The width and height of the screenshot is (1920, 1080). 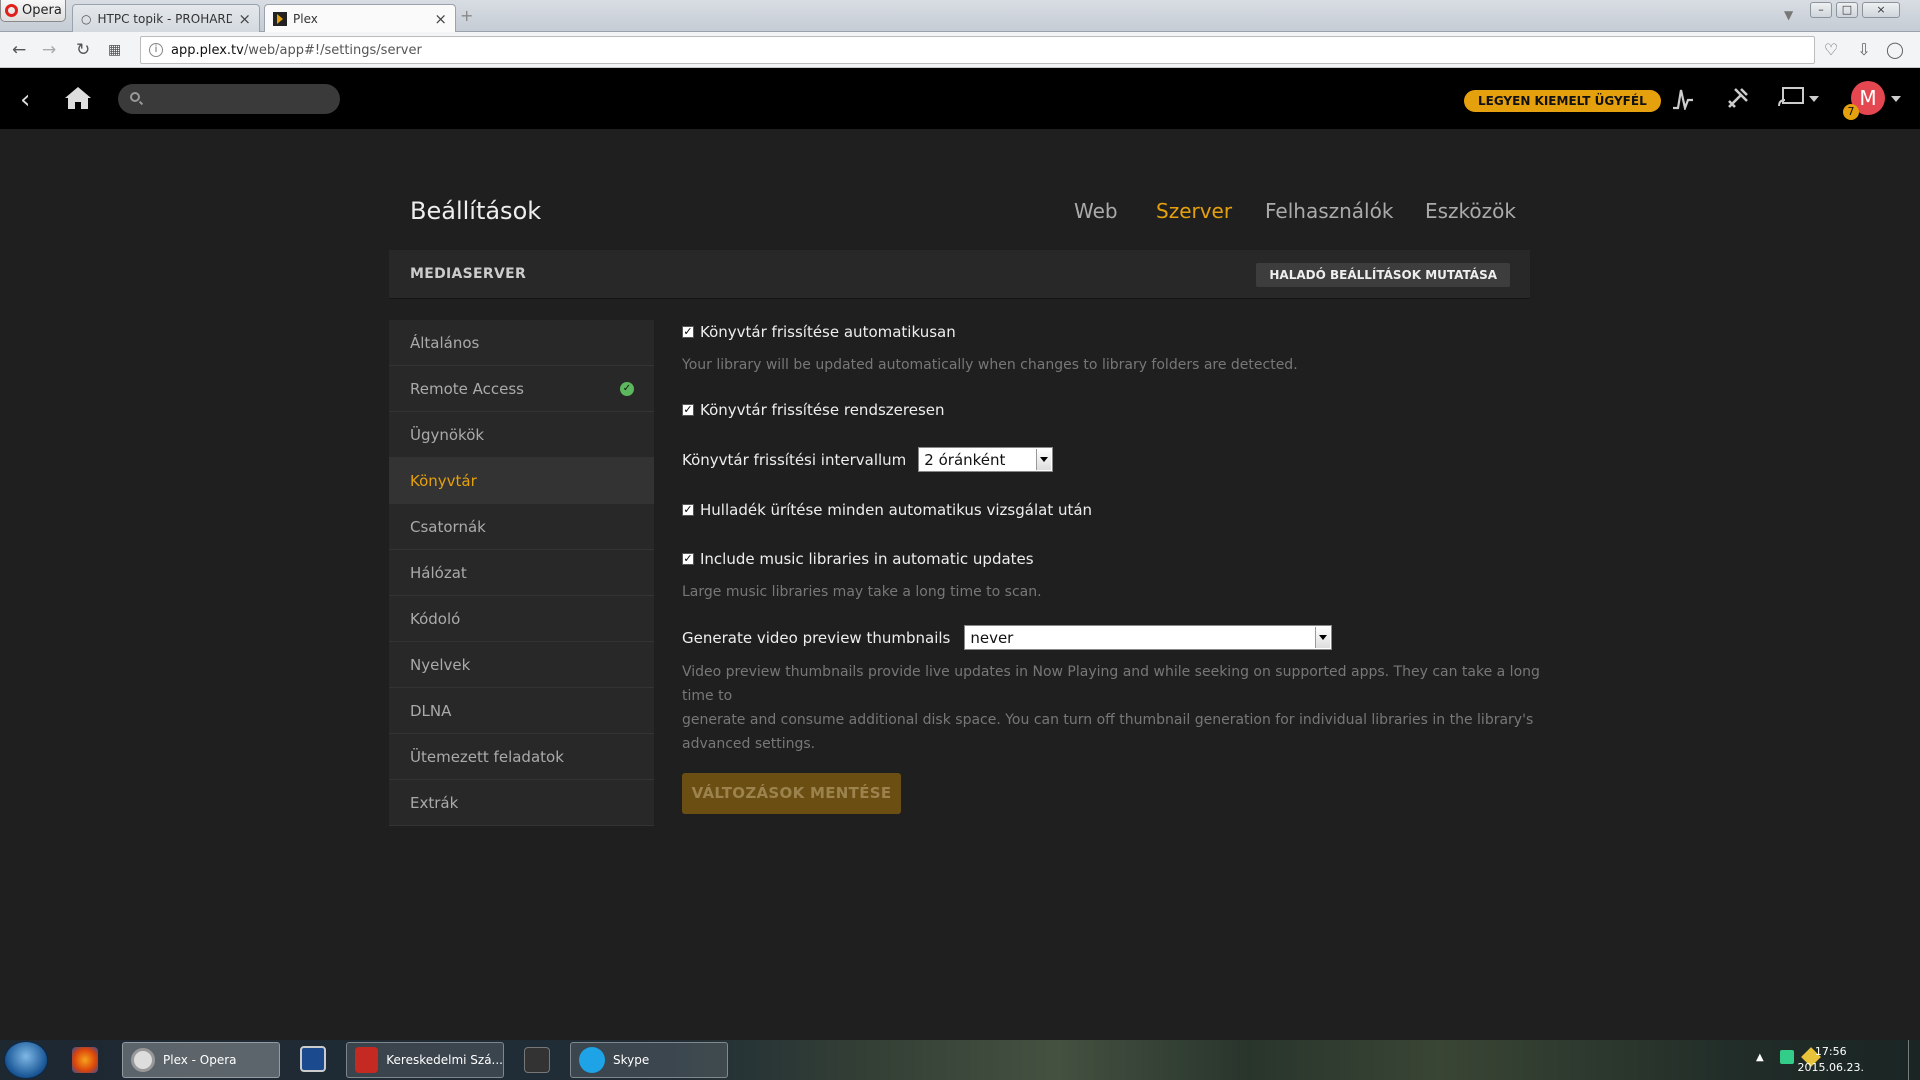 I want to click on thumbnails-select: never, so click(x=1148, y=637).